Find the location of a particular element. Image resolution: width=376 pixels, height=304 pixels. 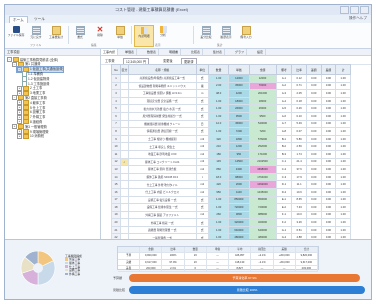

table-cell: 環境安全費 安全設備 一式 is located at coordinates (162, 101).